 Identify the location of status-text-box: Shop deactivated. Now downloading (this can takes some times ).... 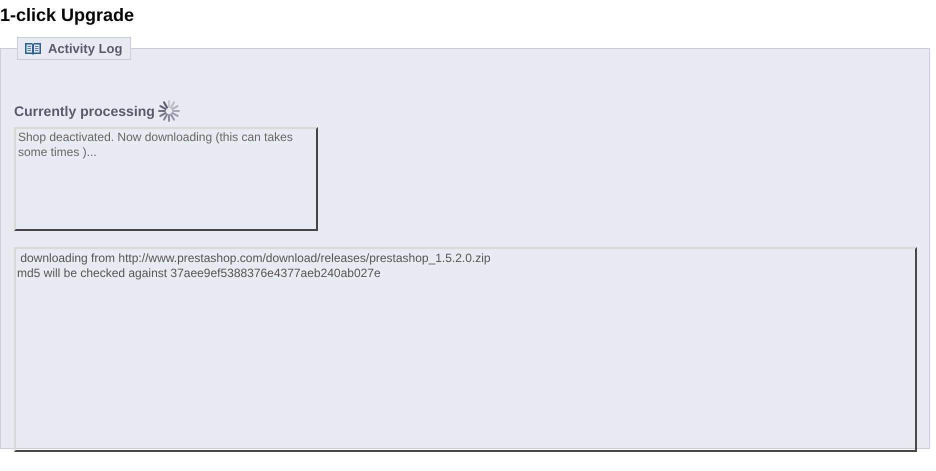
(166, 179).